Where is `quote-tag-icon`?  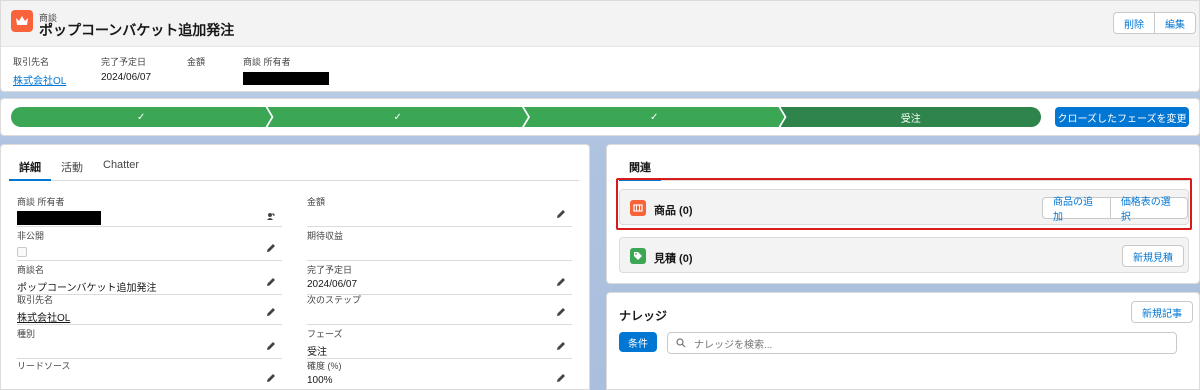
quote-tag-icon is located at coordinates (638, 256).